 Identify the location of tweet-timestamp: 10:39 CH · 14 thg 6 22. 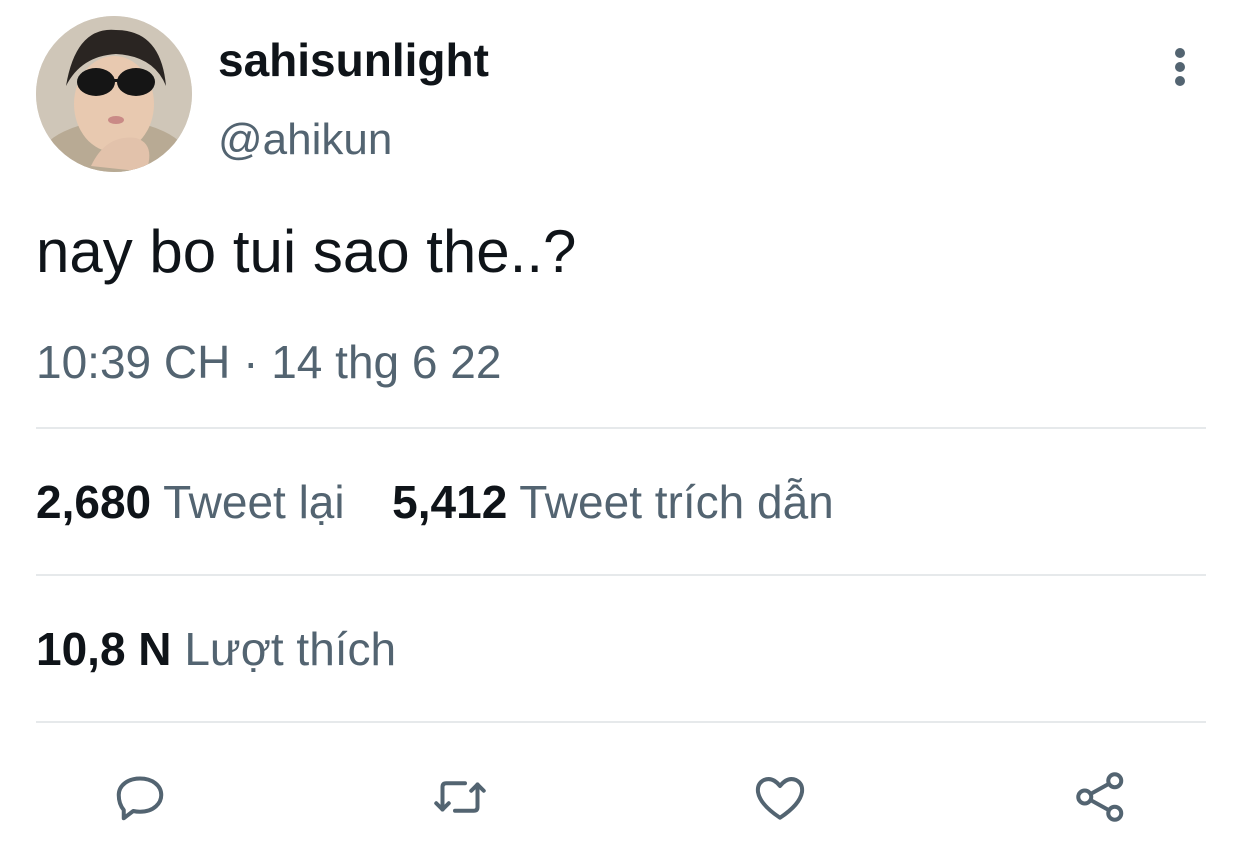
(268, 362).